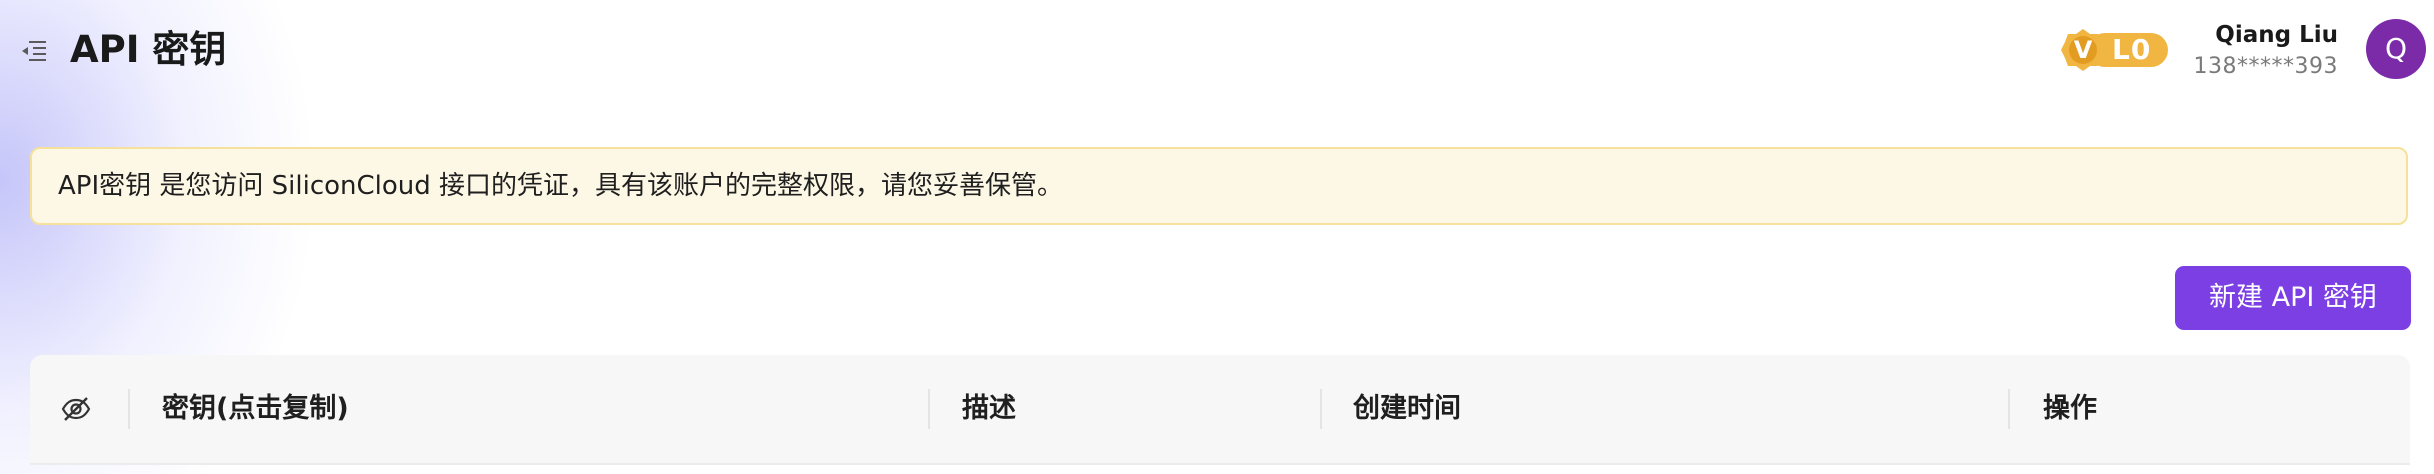 The image size is (2434, 474). I want to click on column-header-description: 描述, so click(989, 408).